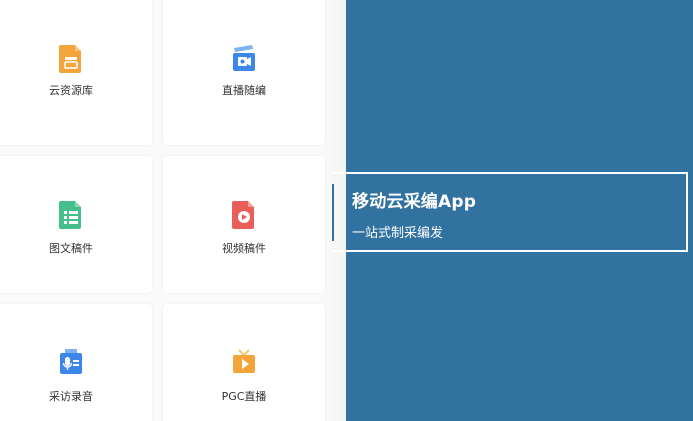 This screenshot has height=421, width=693. I want to click on video-document-icon, so click(244, 214).